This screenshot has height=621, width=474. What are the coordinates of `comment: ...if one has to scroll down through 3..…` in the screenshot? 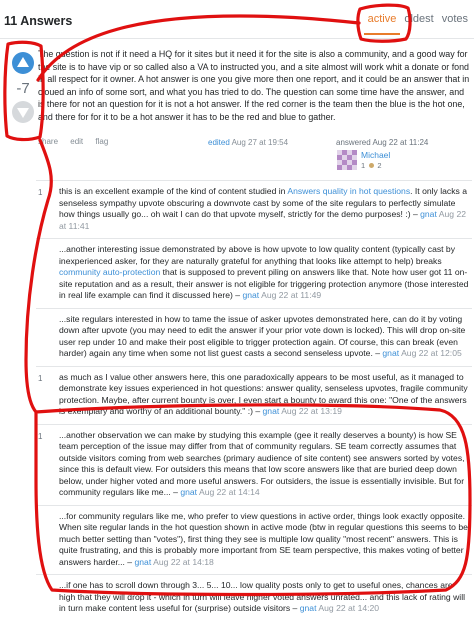 It's located at (254, 597).